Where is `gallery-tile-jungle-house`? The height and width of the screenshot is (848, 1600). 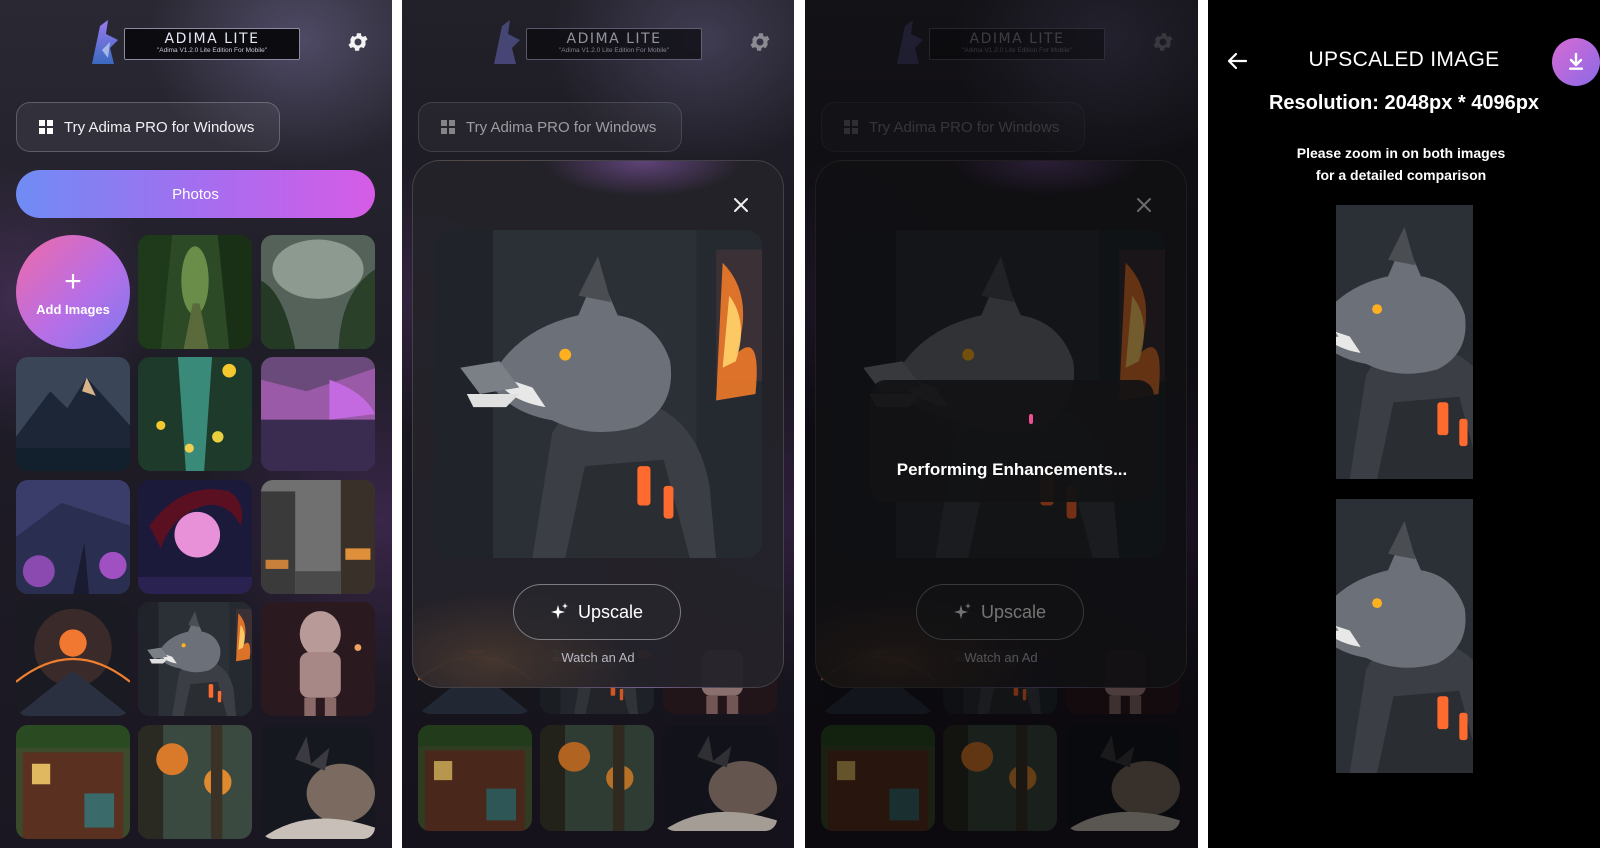
gallery-tile-jungle-house is located at coordinates (73, 782).